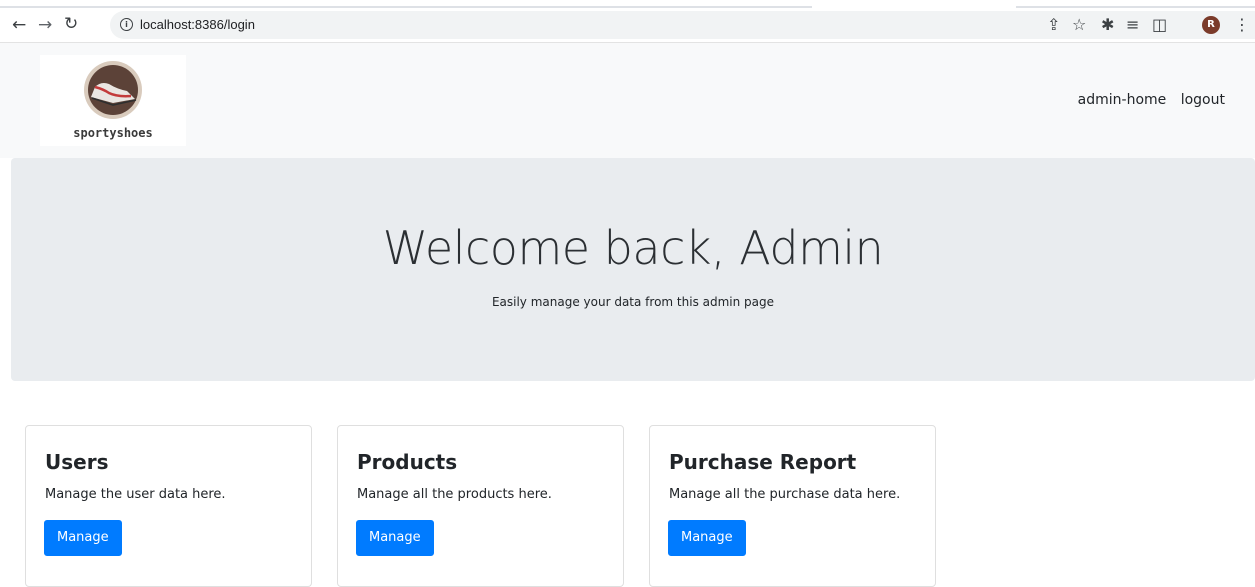  I want to click on nav-links: admin-home logout, so click(1146, 100).